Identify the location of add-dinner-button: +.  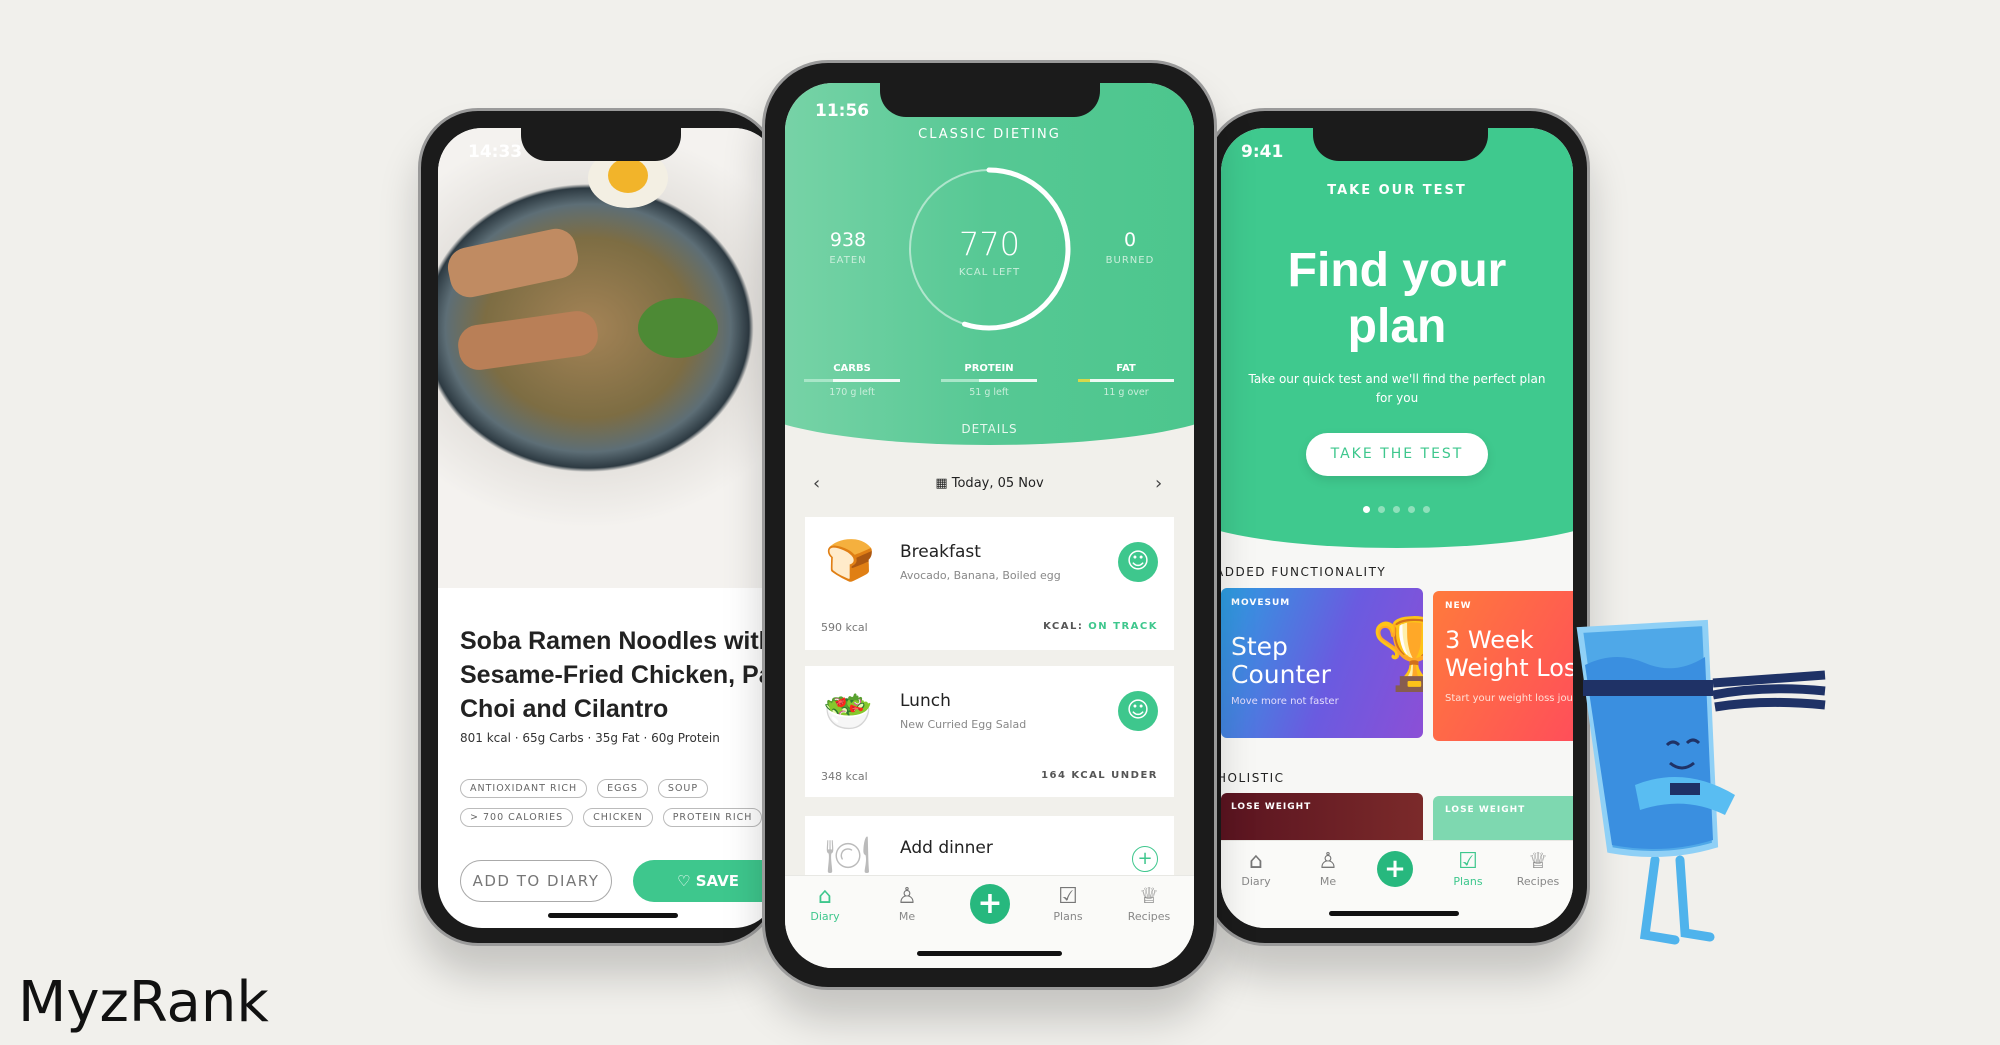
(1145, 859).